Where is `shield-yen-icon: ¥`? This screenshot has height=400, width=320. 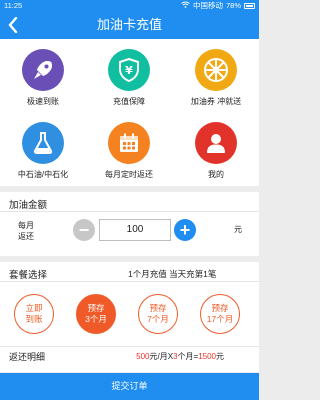
shield-yen-icon: ¥ is located at coordinates (129, 70).